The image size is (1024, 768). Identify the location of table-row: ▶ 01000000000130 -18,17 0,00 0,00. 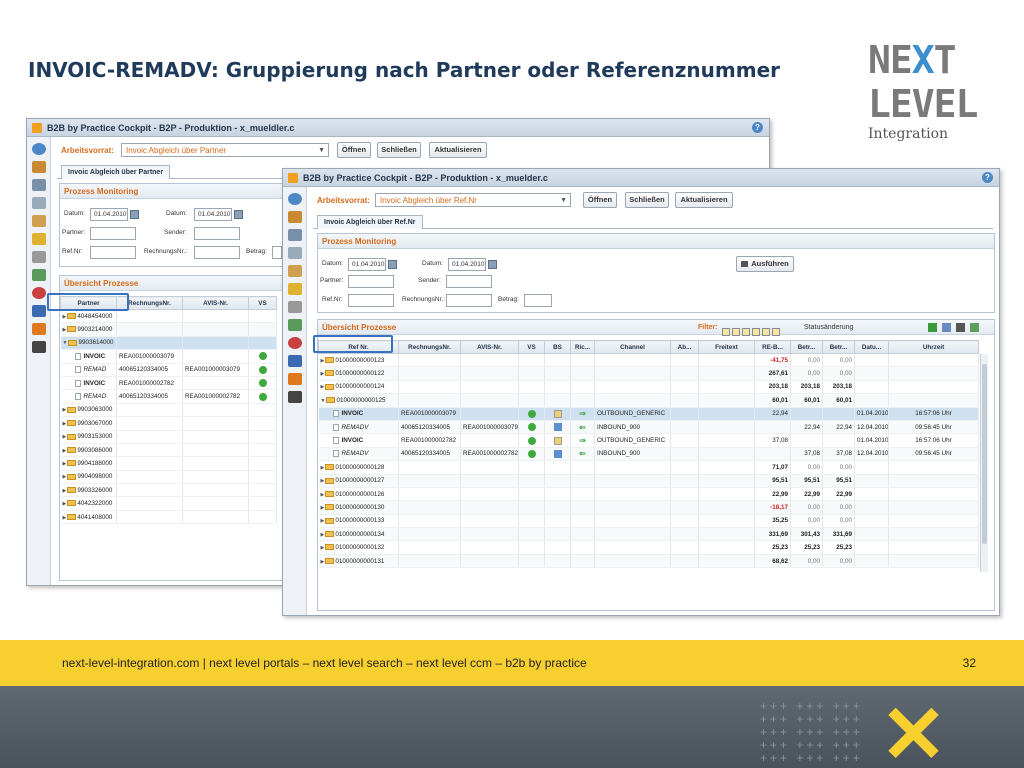
(648, 507).